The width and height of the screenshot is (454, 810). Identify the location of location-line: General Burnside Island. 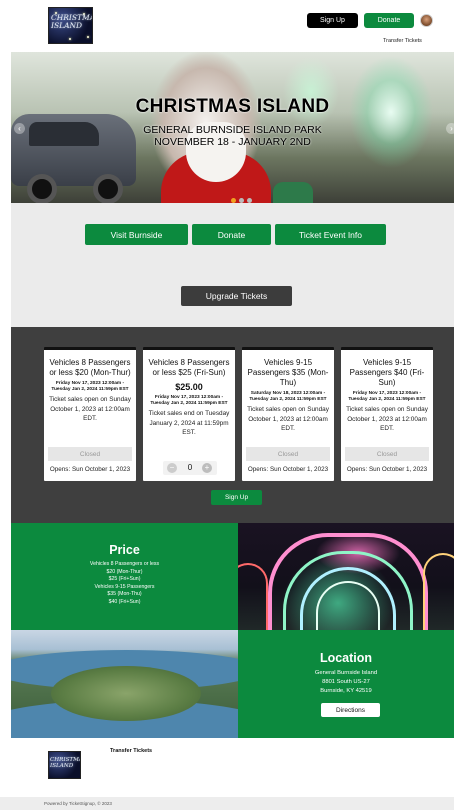
(346, 673).